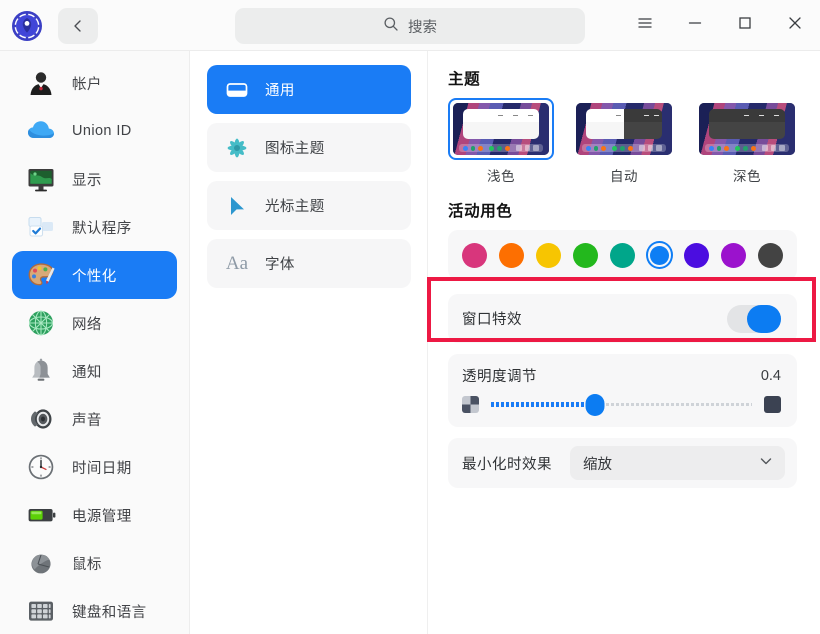 The height and width of the screenshot is (634, 820). Describe the element at coordinates (747, 176) in the screenshot. I see `theme-option-label: 深色` at that location.